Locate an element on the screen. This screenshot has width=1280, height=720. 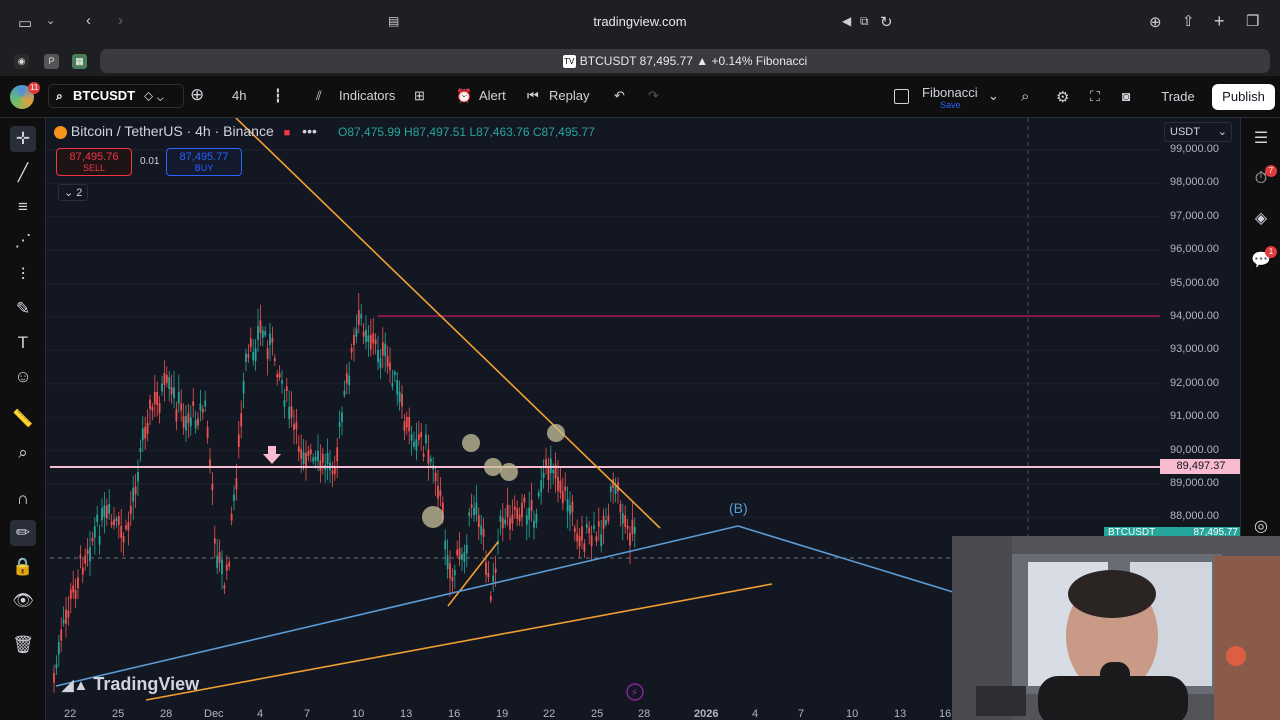
fib-retracement-icon: ≡ is located at coordinates (23, 207).